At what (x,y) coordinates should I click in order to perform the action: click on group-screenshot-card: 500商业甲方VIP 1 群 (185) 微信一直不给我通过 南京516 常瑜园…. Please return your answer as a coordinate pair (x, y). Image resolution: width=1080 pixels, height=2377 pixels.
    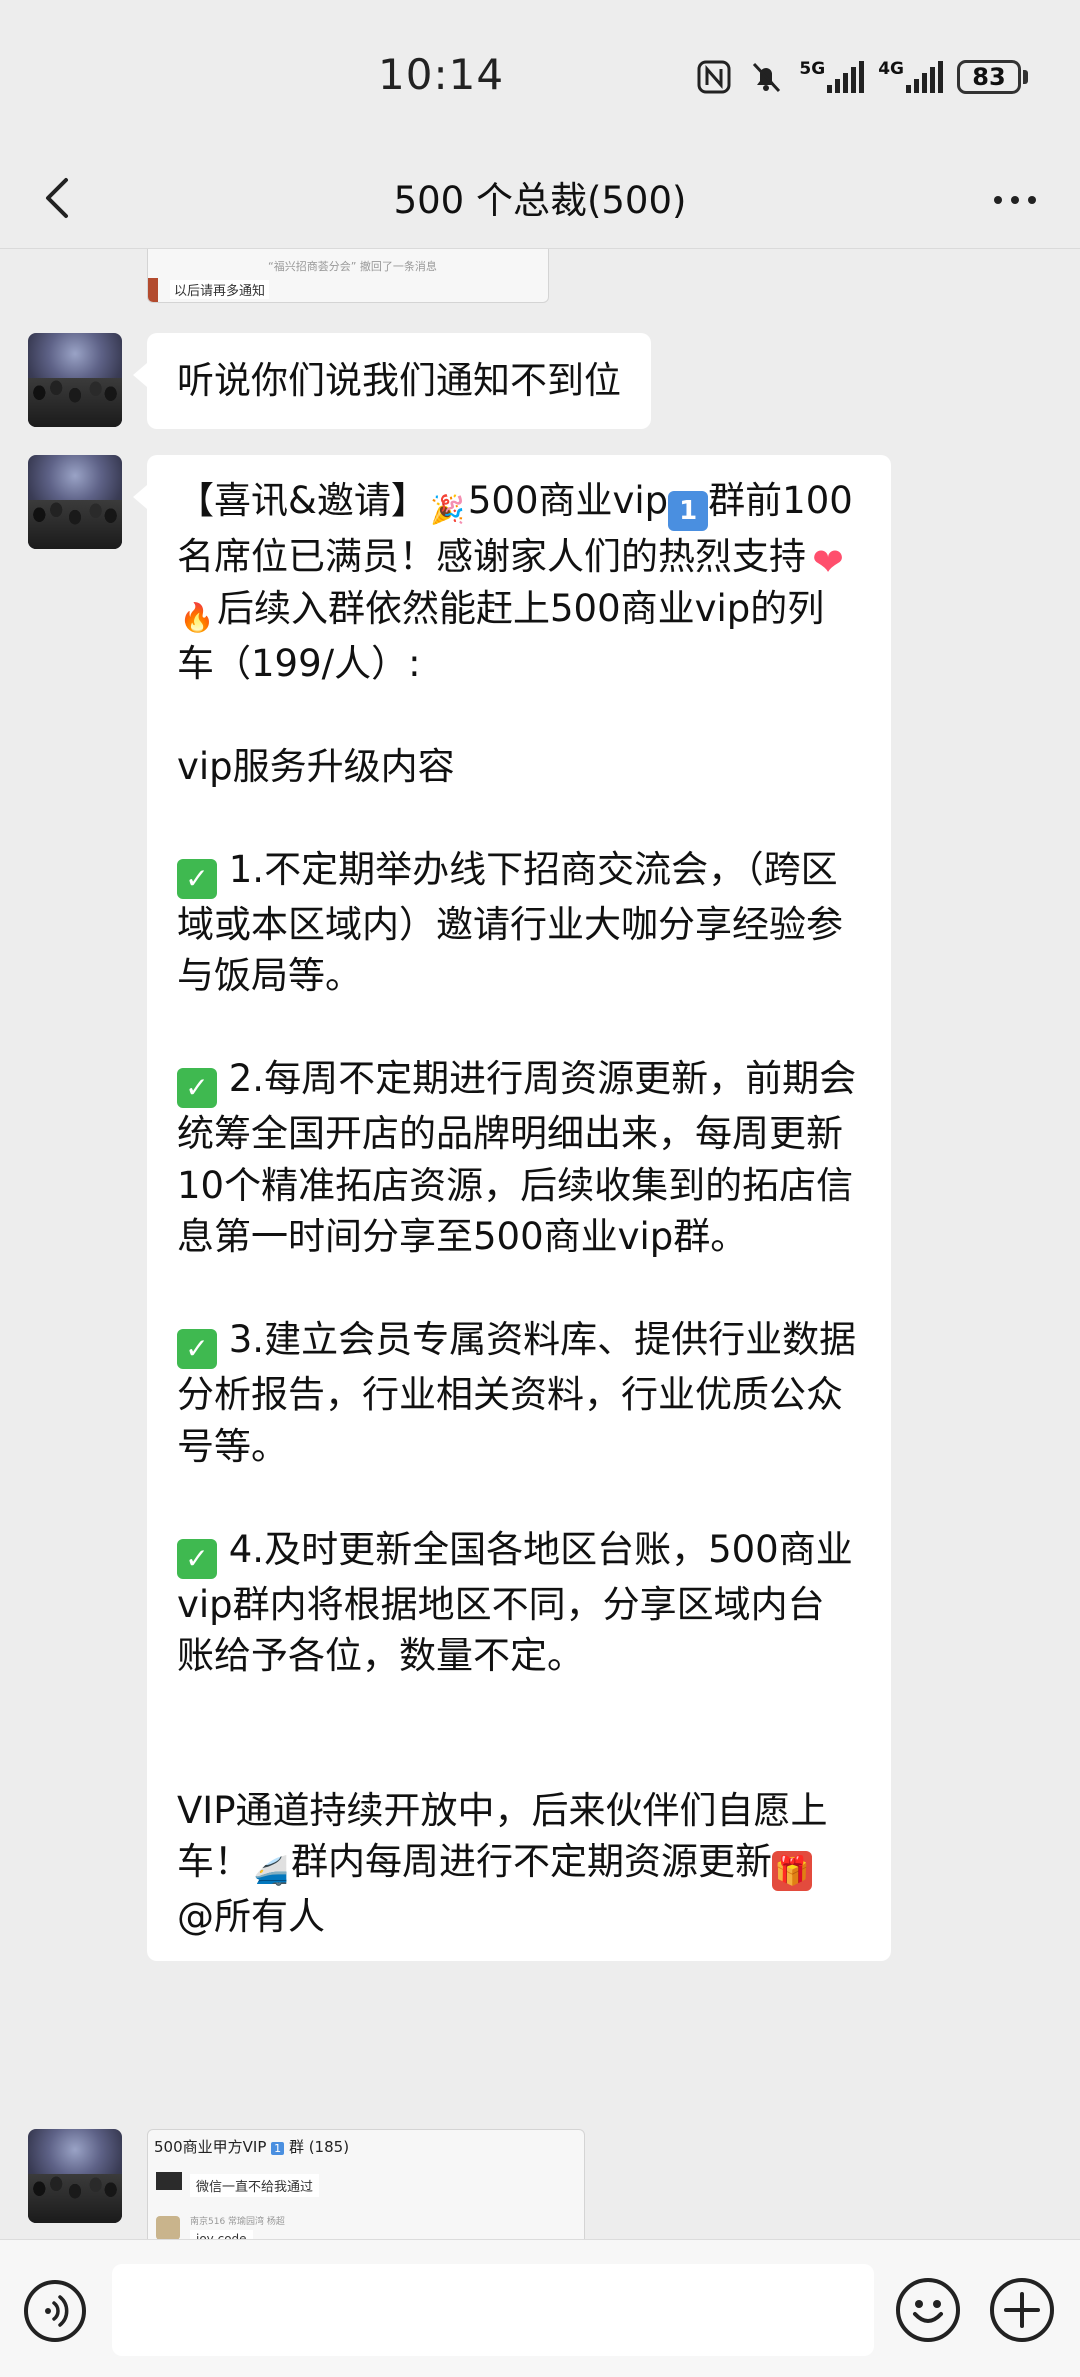
    Looking at the image, I should click on (366, 2184).